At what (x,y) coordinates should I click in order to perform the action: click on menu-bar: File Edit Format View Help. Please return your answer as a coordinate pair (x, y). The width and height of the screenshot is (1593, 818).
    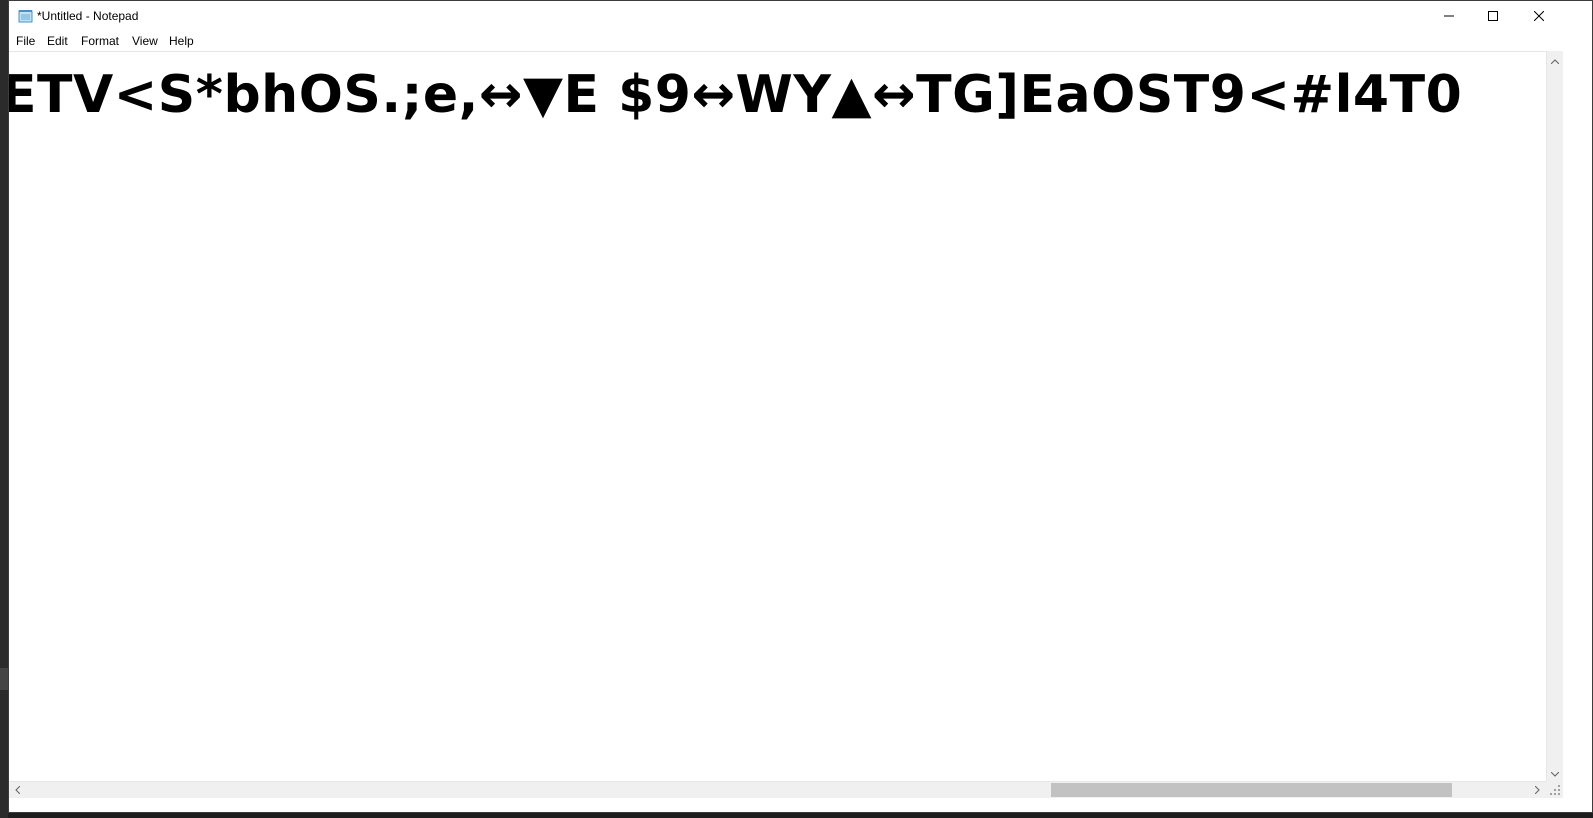
    Looking at the image, I should click on (800, 41).